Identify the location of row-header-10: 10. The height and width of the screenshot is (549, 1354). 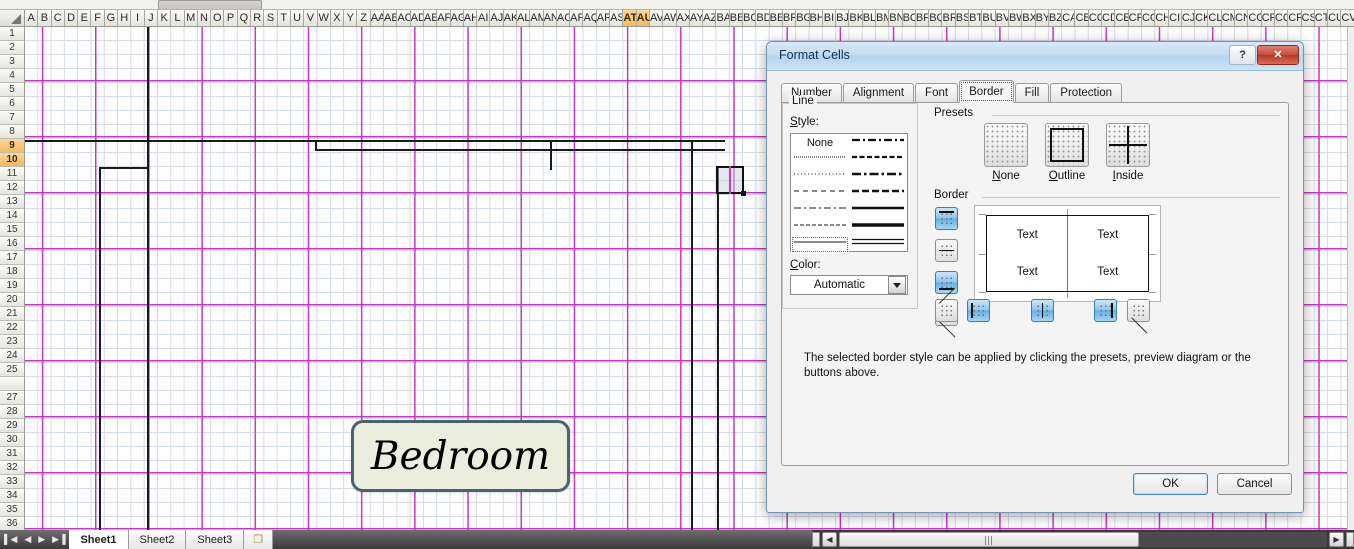
(12, 160).